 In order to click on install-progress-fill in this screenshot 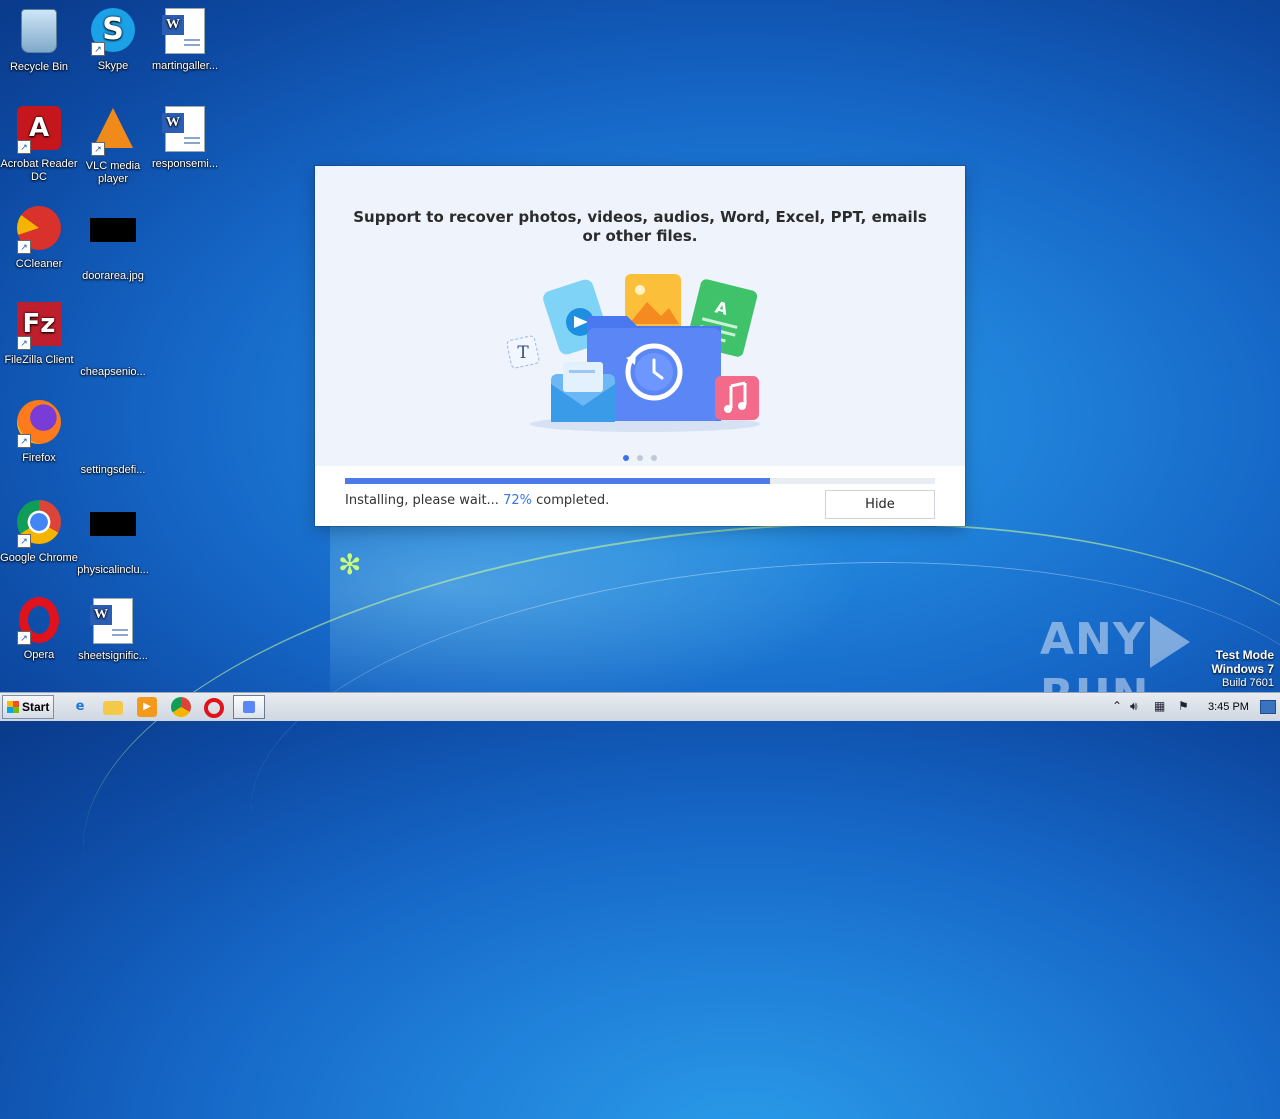, I will do `click(557, 481)`.